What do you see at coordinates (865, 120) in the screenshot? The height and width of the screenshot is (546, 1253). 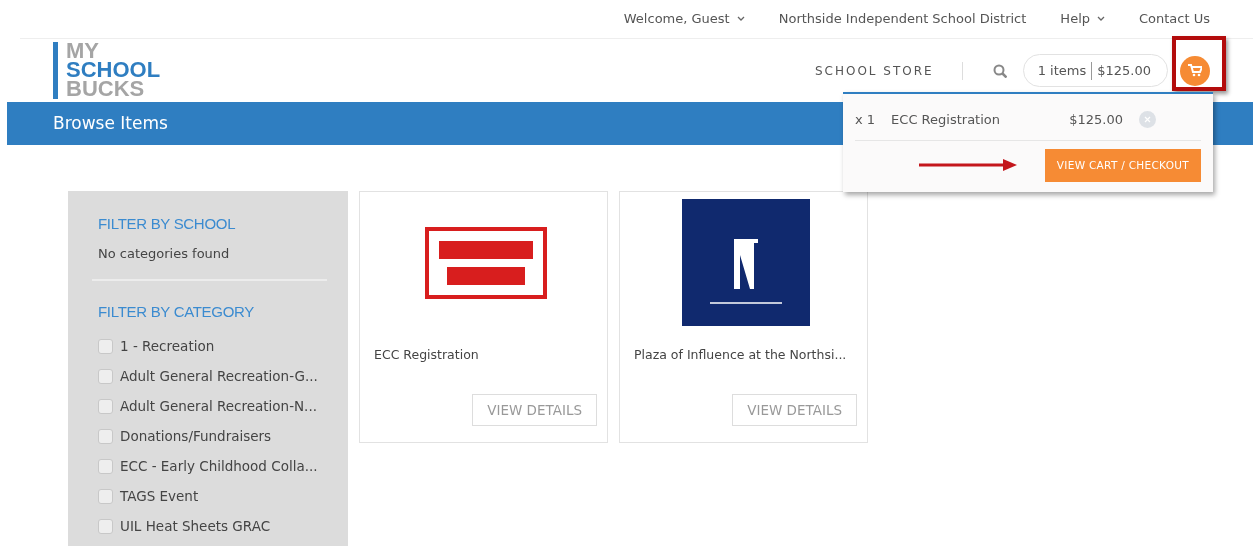 I see `item-quantity: x 1` at bounding box center [865, 120].